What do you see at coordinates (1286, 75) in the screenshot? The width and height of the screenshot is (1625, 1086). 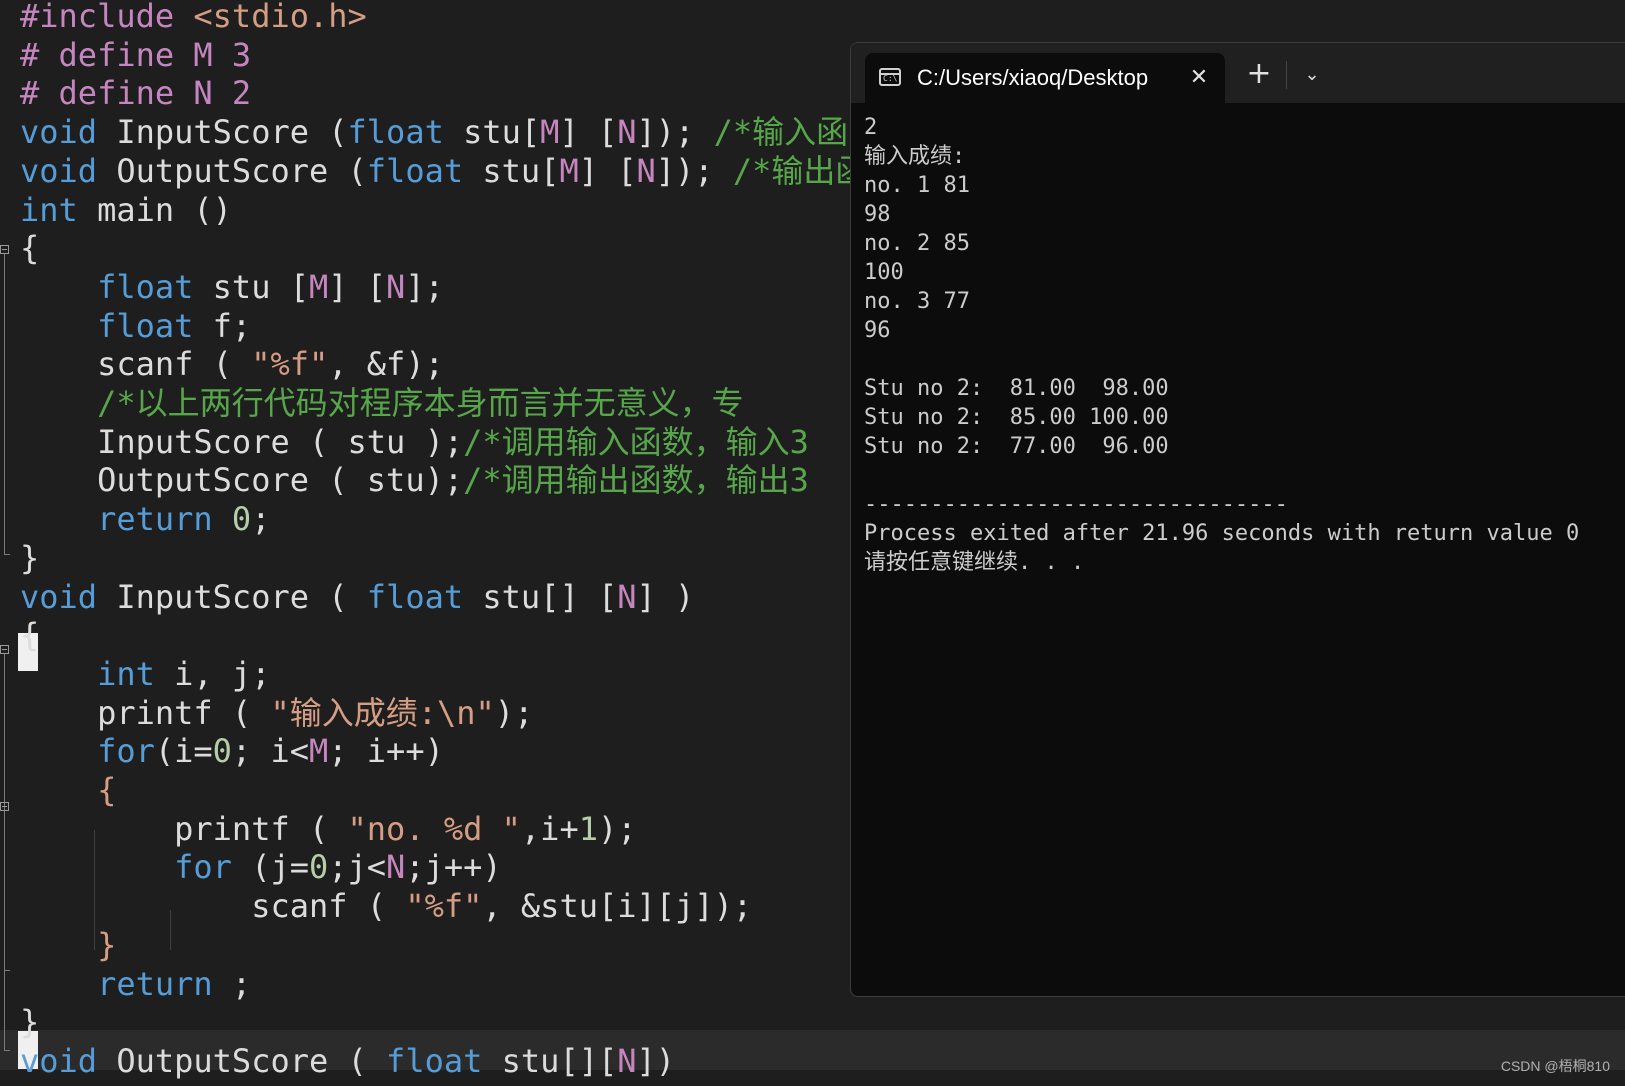 I see `titlebar-separator` at bounding box center [1286, 75].